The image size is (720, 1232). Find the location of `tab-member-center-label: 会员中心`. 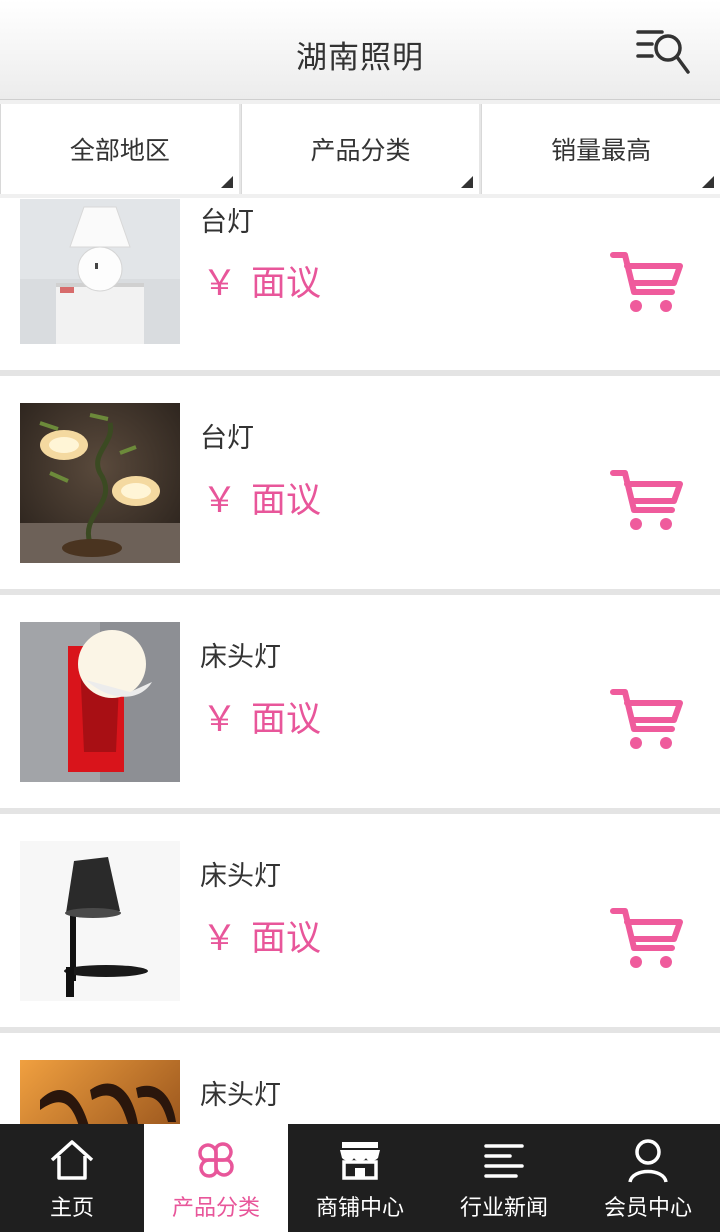

tab-member-center-label: 会员中心 is located at coordinates (647, 1208).